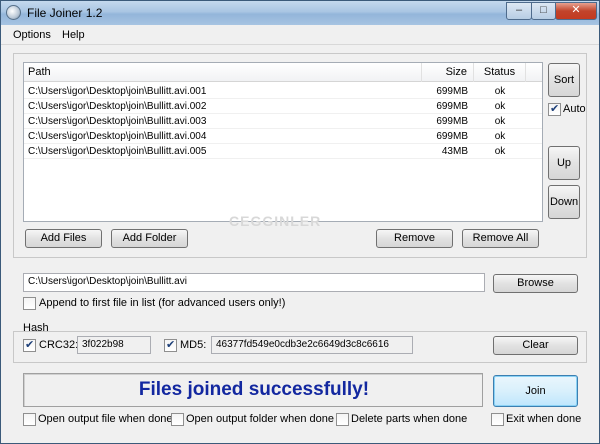 This screenshot has height=444, width=600. What do you see at coordinates (312, 345) in the screenshot?
I see `md5-value: 46377fd549e0cdb3e2c6649d3c8c6616` at bounding box center [312, 345].